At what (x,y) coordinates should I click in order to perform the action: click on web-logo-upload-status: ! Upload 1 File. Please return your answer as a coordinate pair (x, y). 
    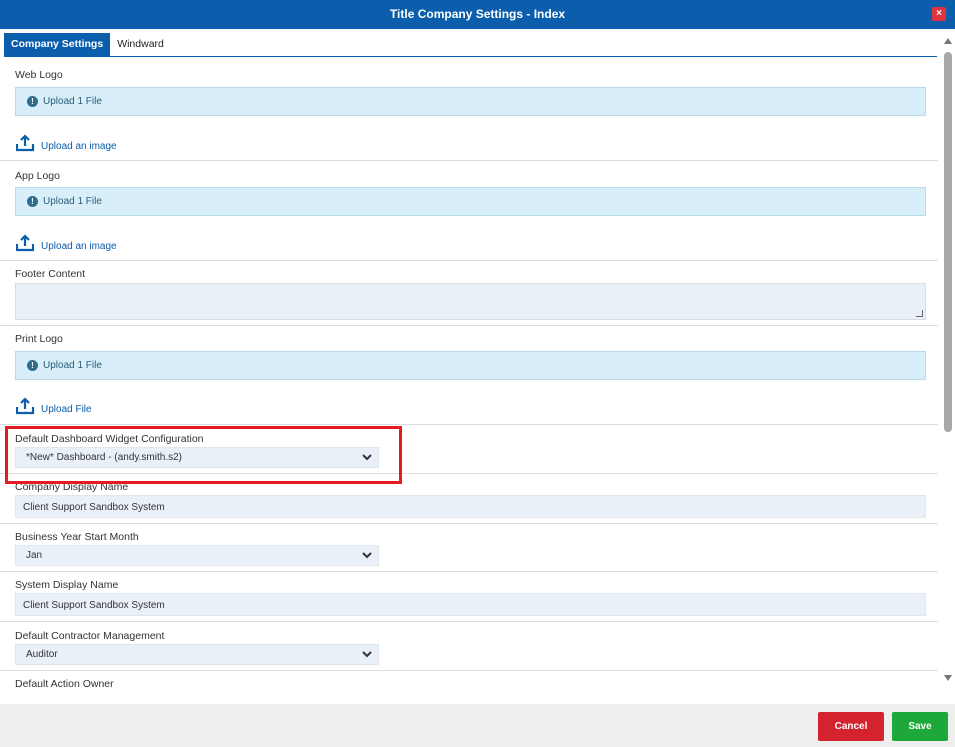
    Looking at the image, I should click on (470, 101).